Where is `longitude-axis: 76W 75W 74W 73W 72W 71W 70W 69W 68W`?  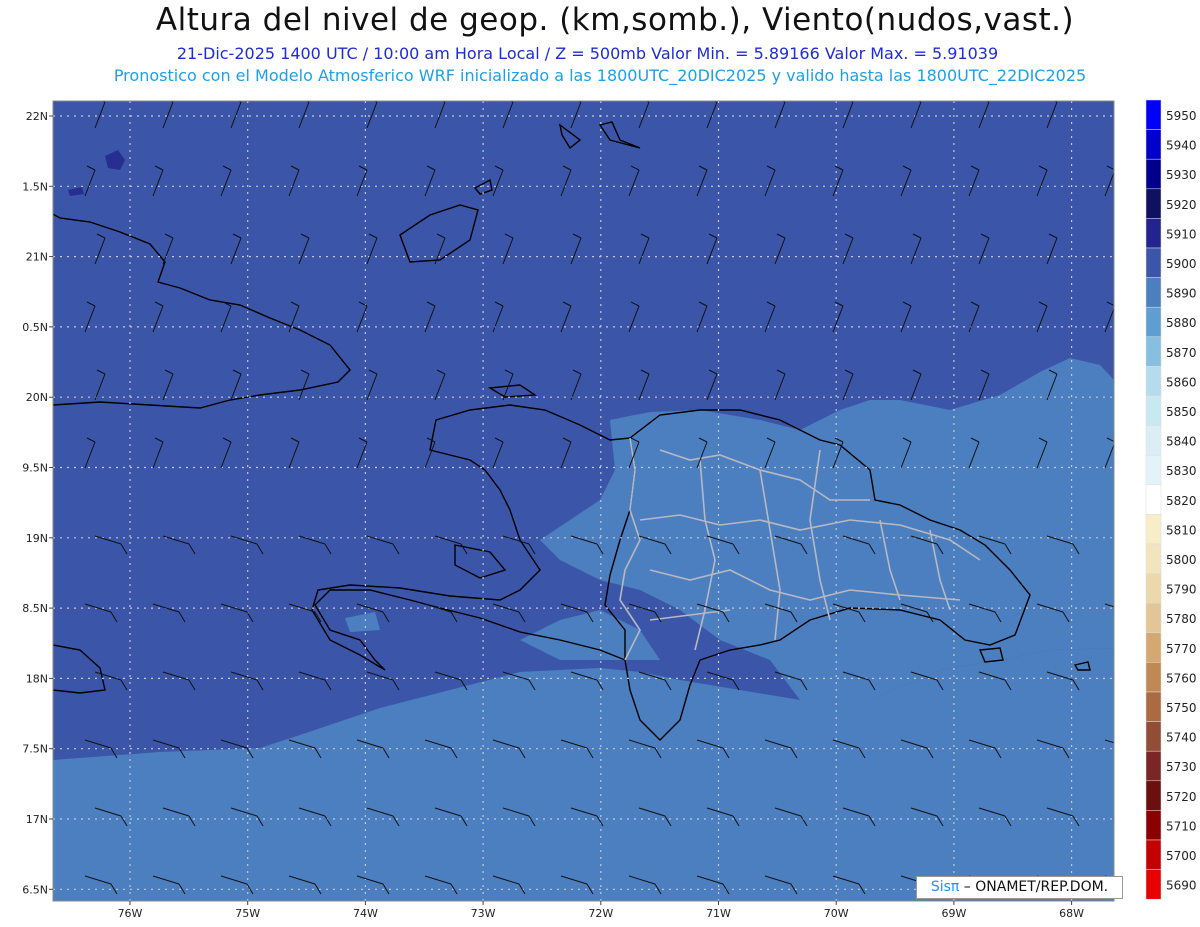 longitude-axis: 76W 75W 74W 73W 72W 71W 70W 69W 68W is located at coordinates (601, 910).